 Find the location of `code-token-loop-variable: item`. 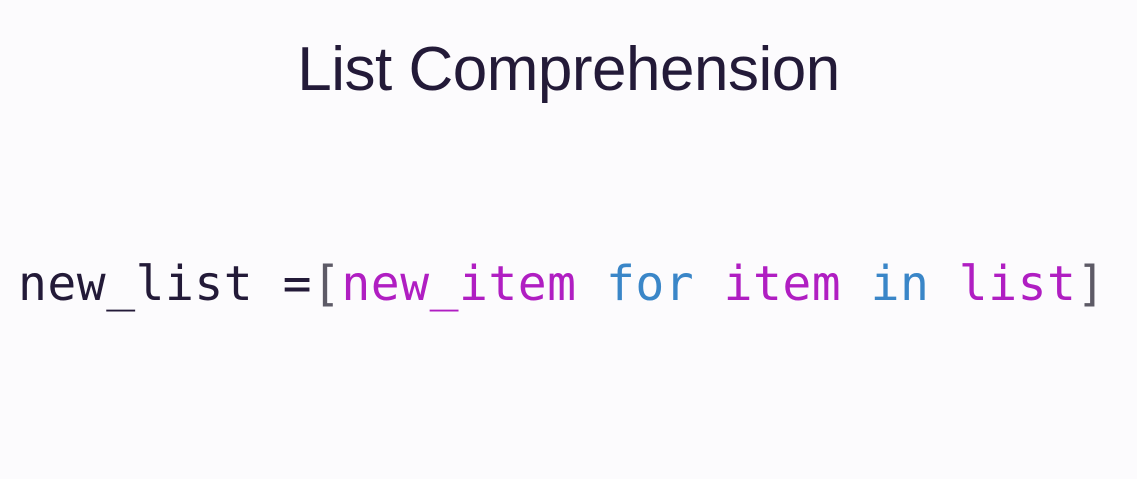

code-token-loop-variable: item is located at coordinates (782, 284).